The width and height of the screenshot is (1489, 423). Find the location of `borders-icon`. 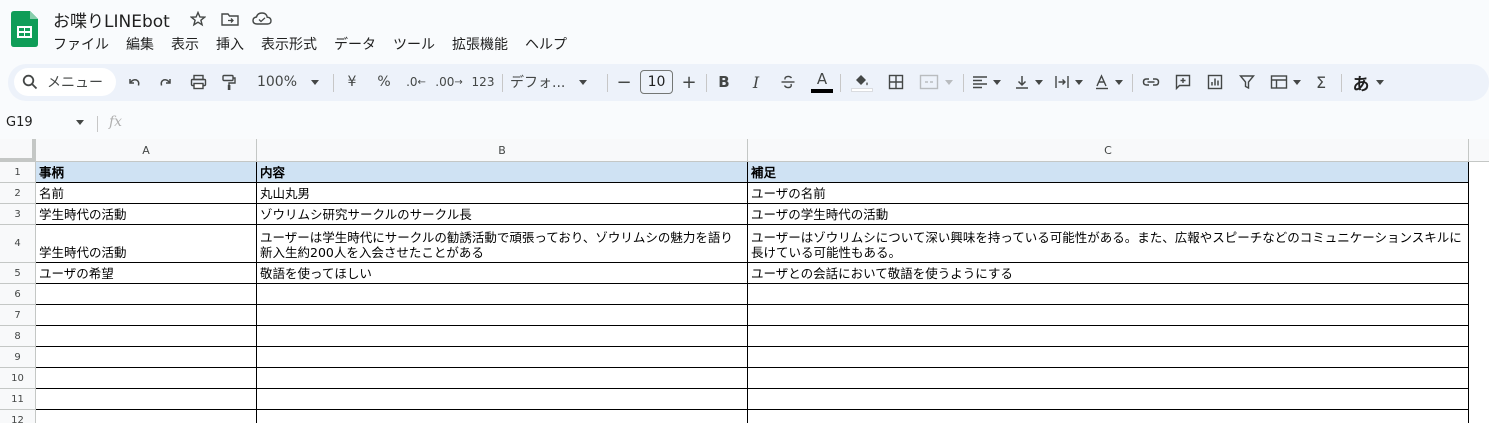

borders-icon is located at coordinates (896, 82).